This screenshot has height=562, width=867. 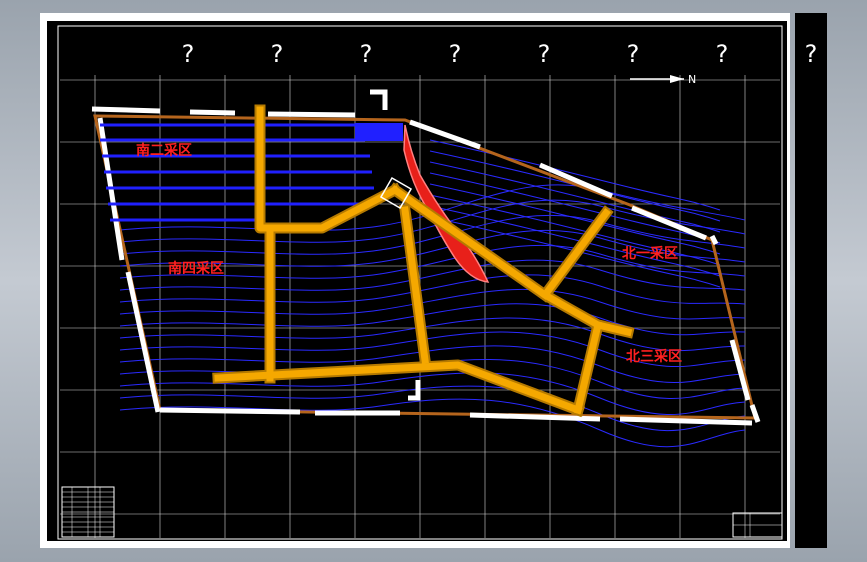 What do you see at coordinates (654, 356) in the screenshot?
I see `zone-label-north-3: 北三采区` at bounding box center [654, 356].